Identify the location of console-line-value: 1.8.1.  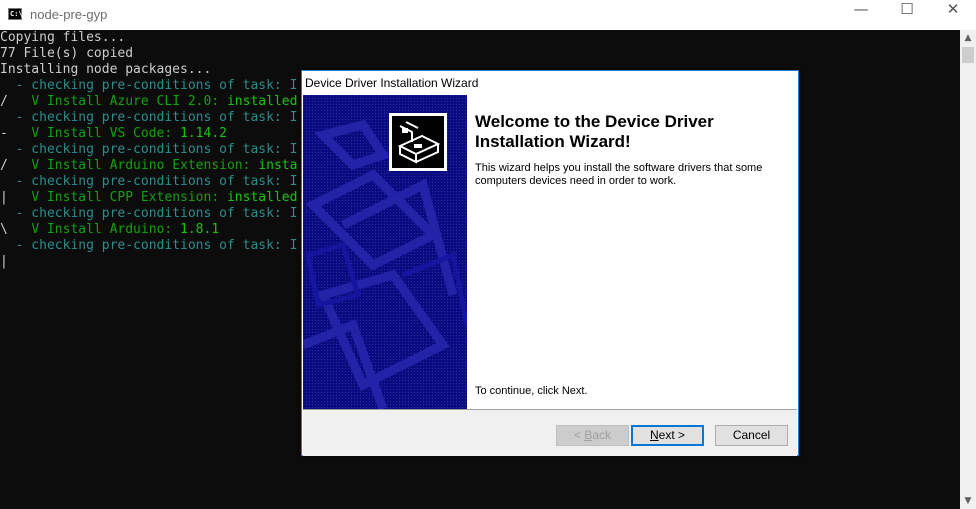
(196, 229).